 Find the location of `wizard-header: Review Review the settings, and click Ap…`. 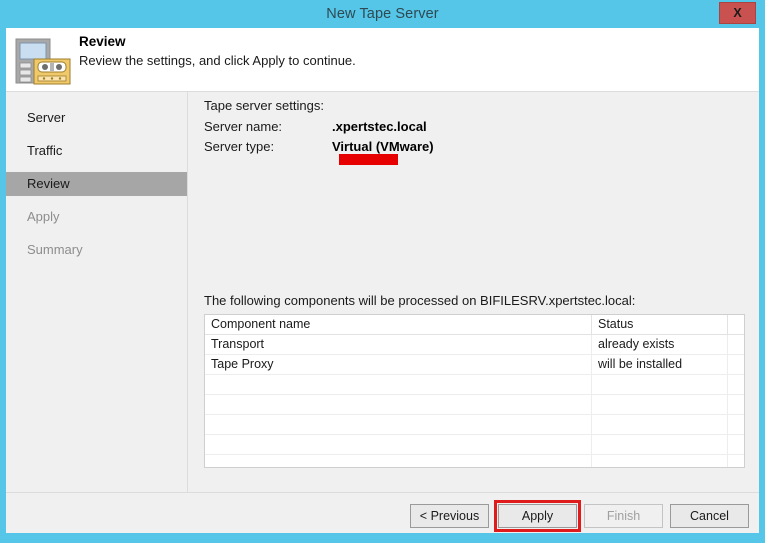

wizard-header: Review Review the settings, and click Ap… is located at coordinates (382, 60).